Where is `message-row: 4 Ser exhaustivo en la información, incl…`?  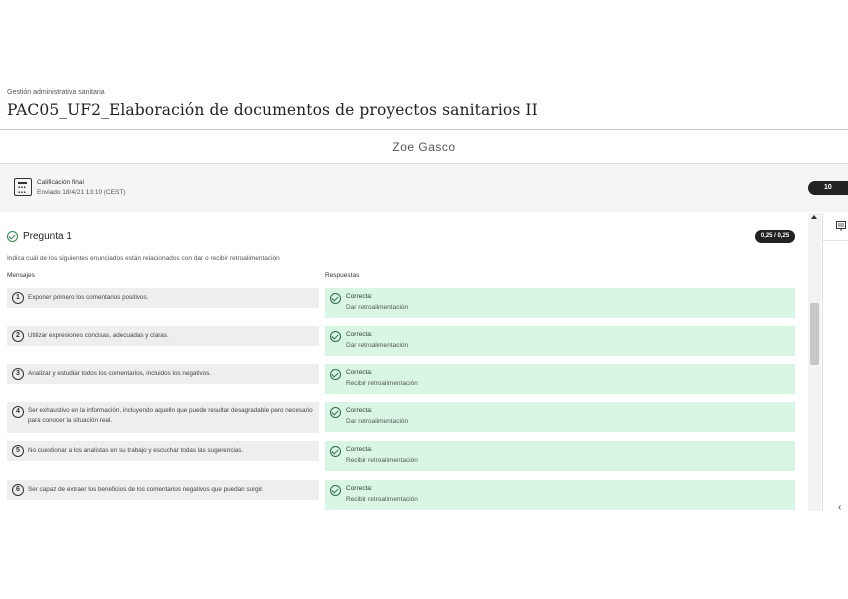 message-row: 4 Ser exhaustivo en la información, incl… is located at coordinates (163, 417).